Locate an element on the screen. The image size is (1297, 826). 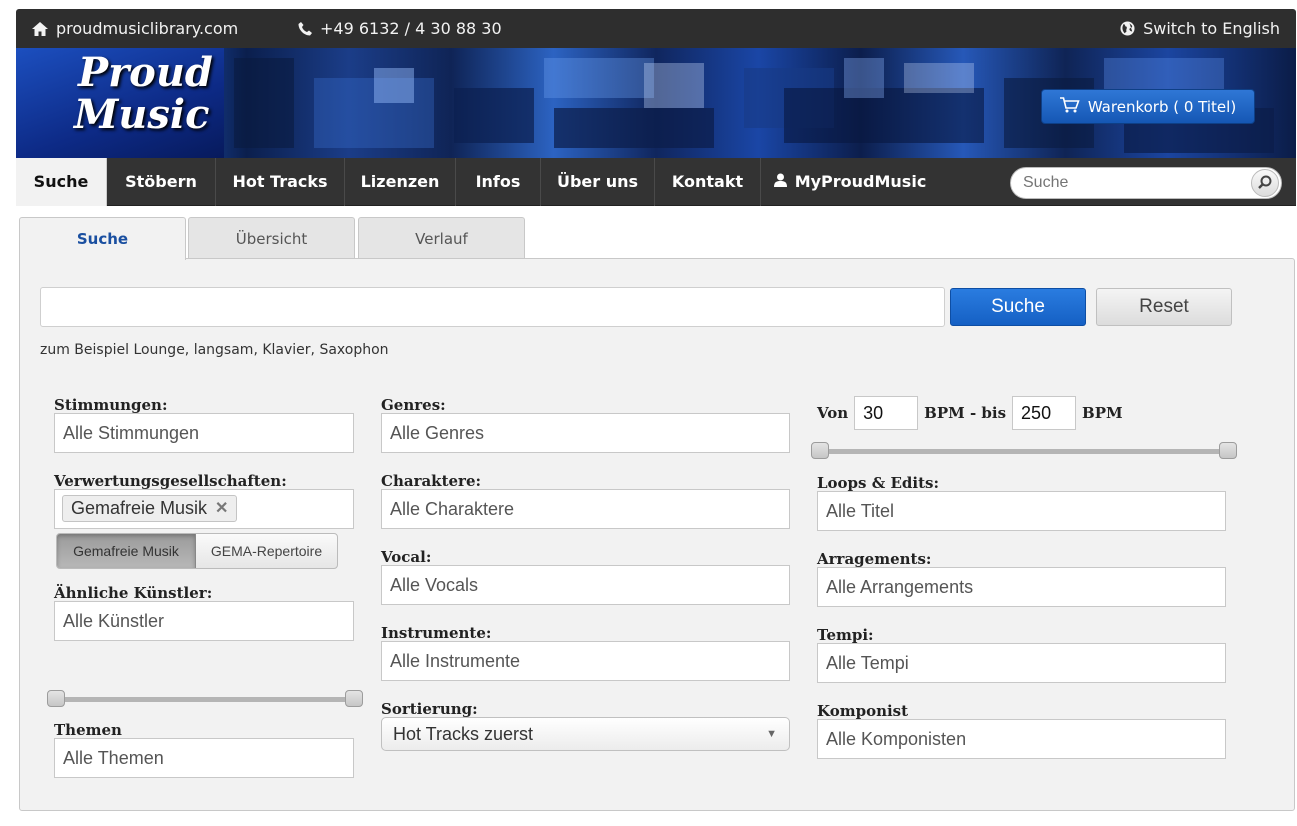
nav-search-button is located at coordinates (1265, 183).